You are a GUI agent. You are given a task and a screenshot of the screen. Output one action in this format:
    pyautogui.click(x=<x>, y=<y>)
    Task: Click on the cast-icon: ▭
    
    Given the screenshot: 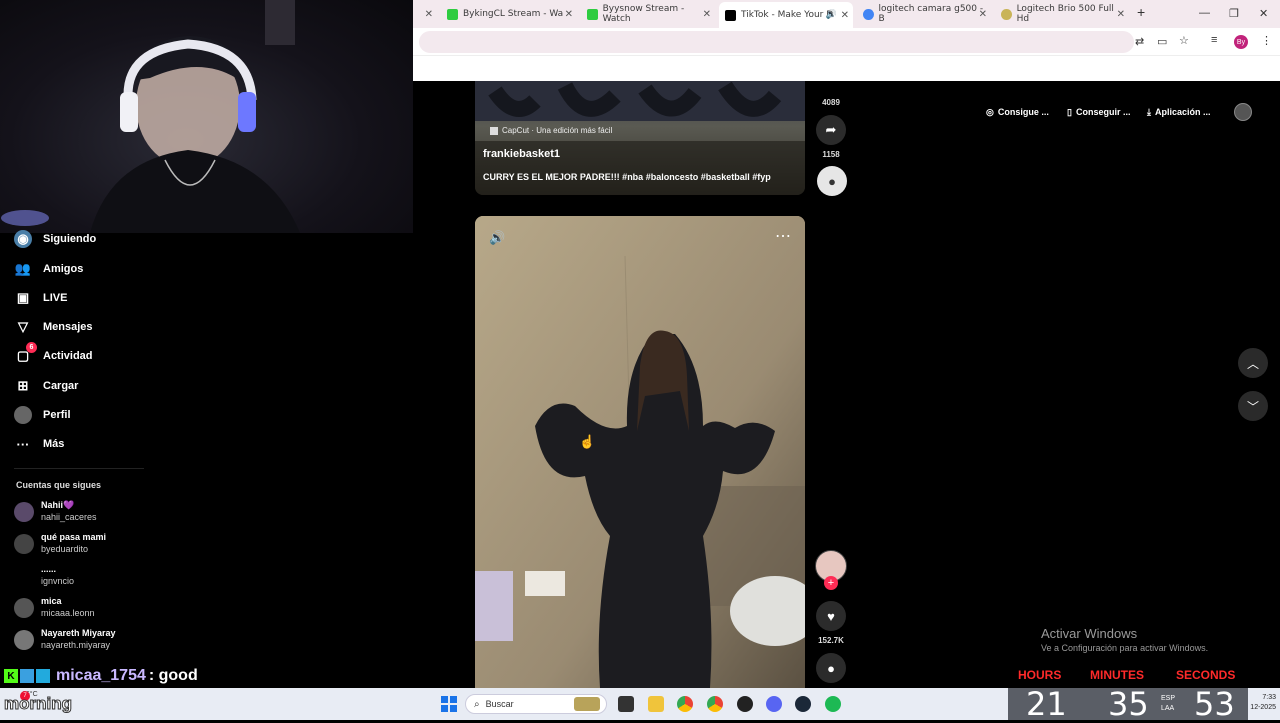 What is the action you would take?
    pyautogui.click(x=1162, y=41)
    